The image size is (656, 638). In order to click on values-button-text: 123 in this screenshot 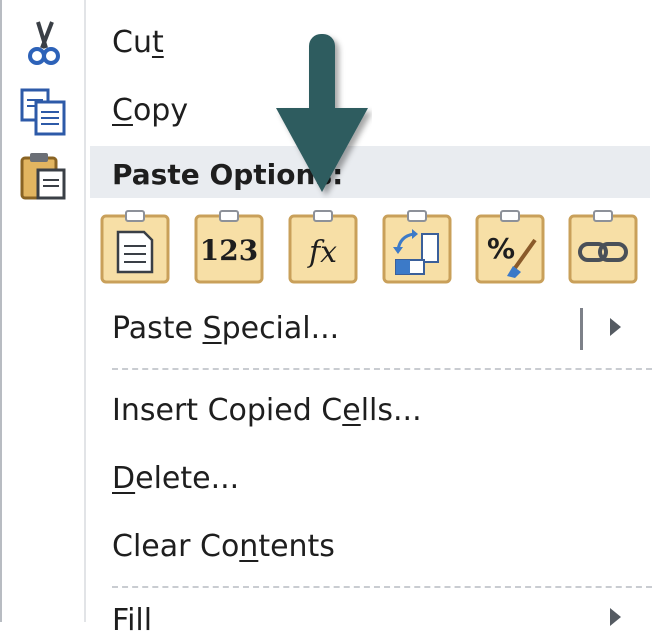, I will do `click(229, 250)`.